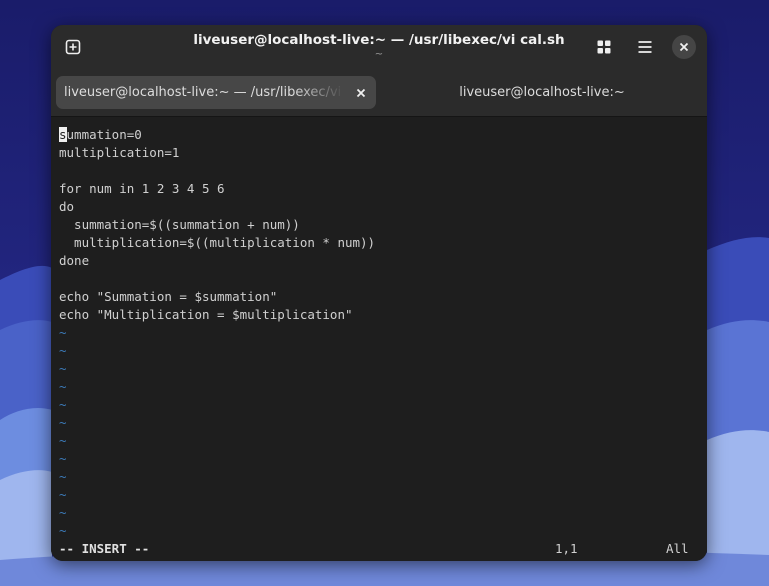  What do you see at coordinates (206, 314) in the screenshot?
I see `editor-line: echo "Multiplication = $multiplication"` at bounding box center [206, 314].